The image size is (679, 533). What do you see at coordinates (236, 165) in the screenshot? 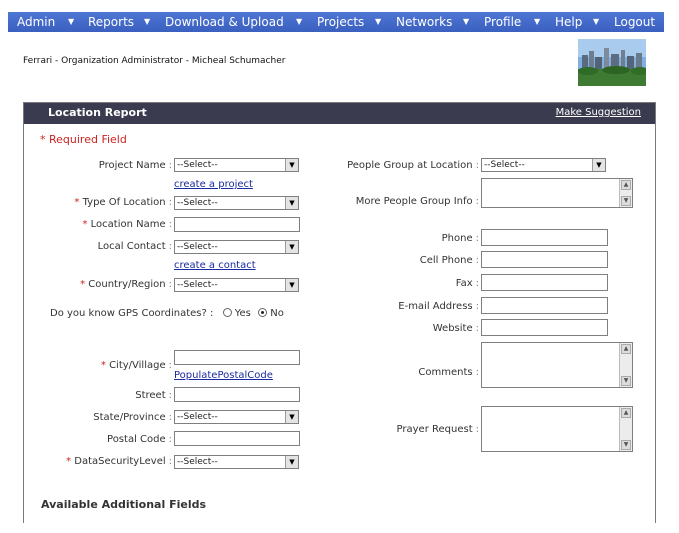
I see `project-name-select: --Select-- ▼` at bounding box center [236, 165].